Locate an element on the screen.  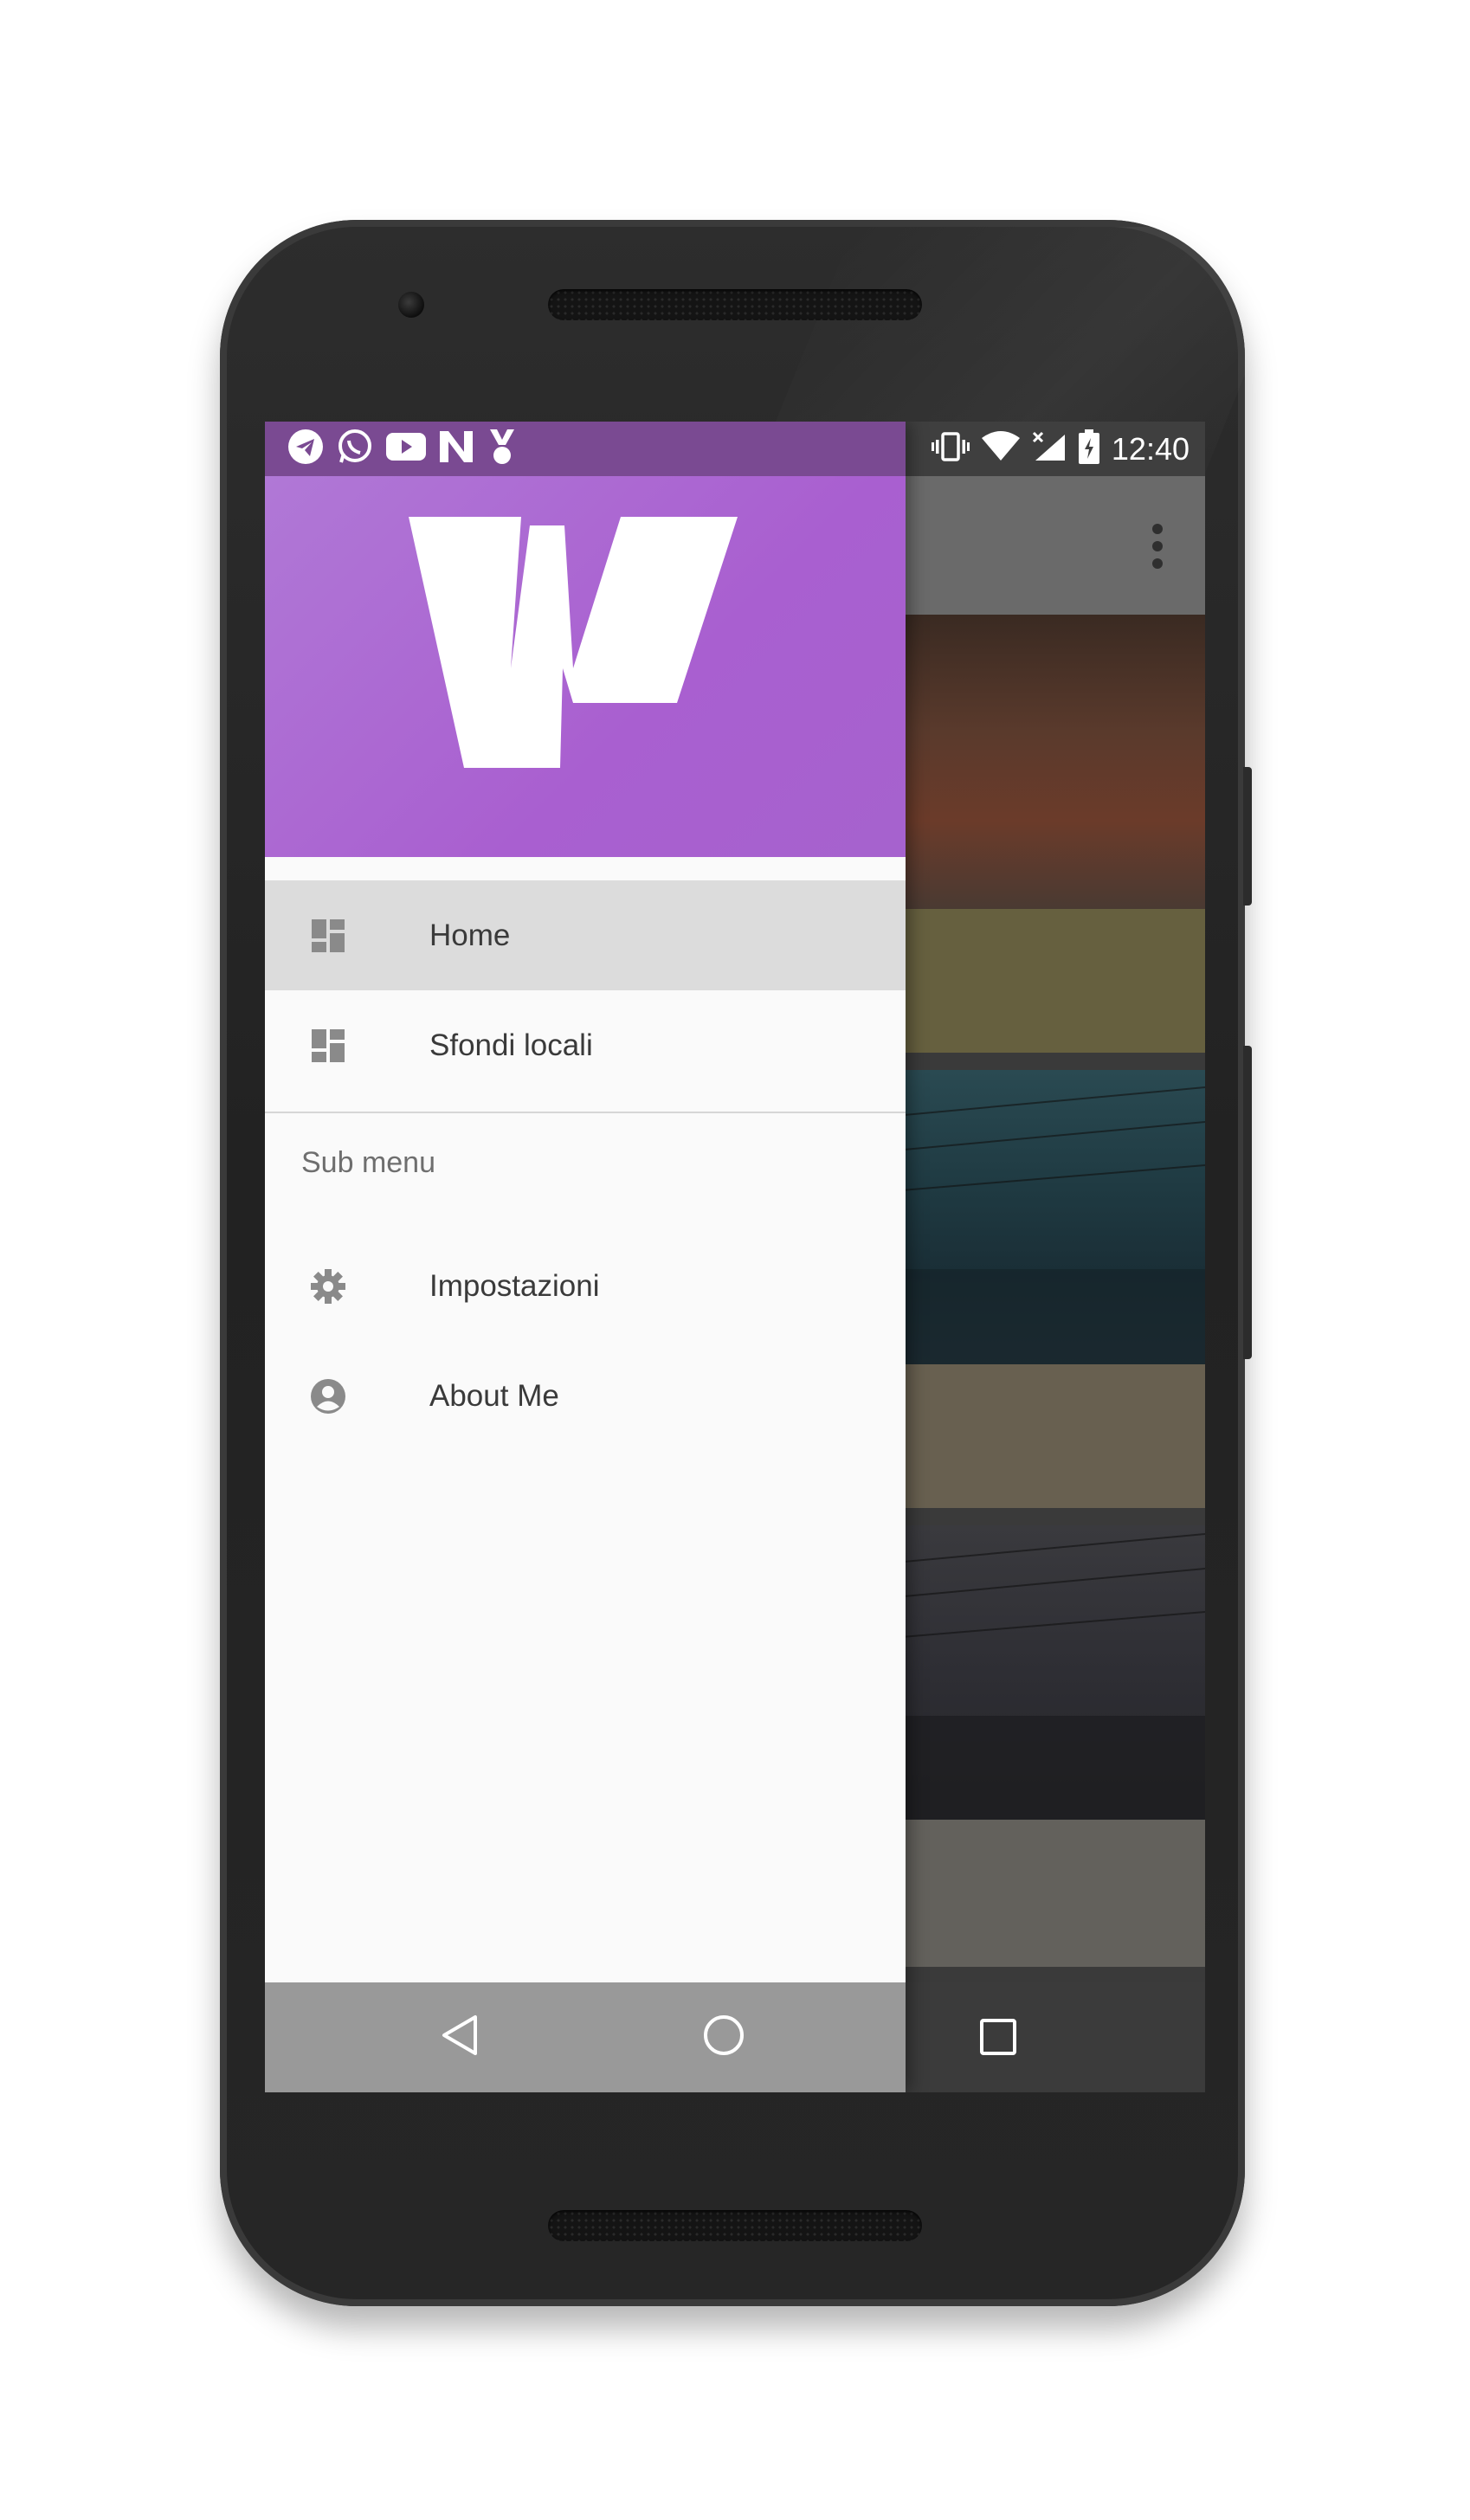
home-icon is located at coordinates (723, 2037).